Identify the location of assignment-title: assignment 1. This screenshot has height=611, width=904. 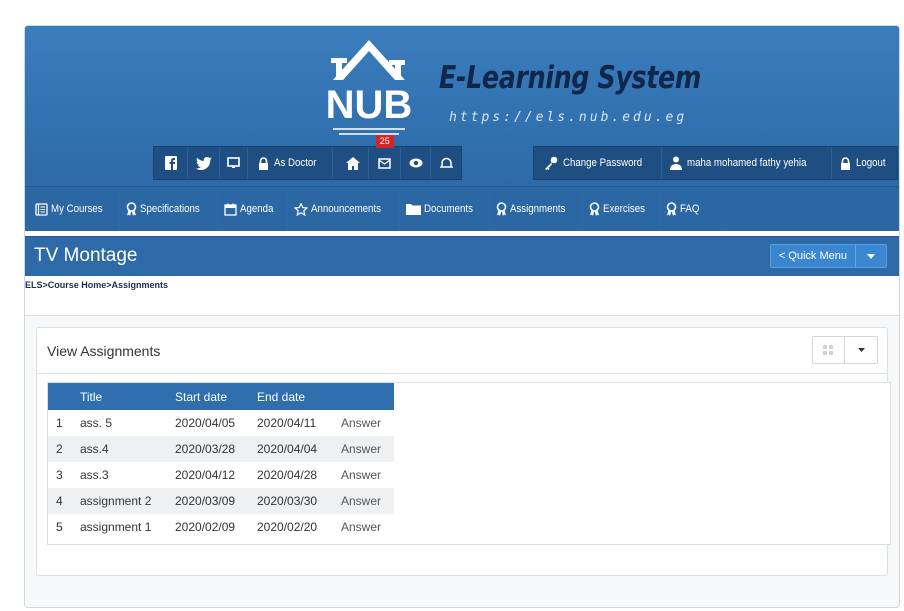
(116, 527).